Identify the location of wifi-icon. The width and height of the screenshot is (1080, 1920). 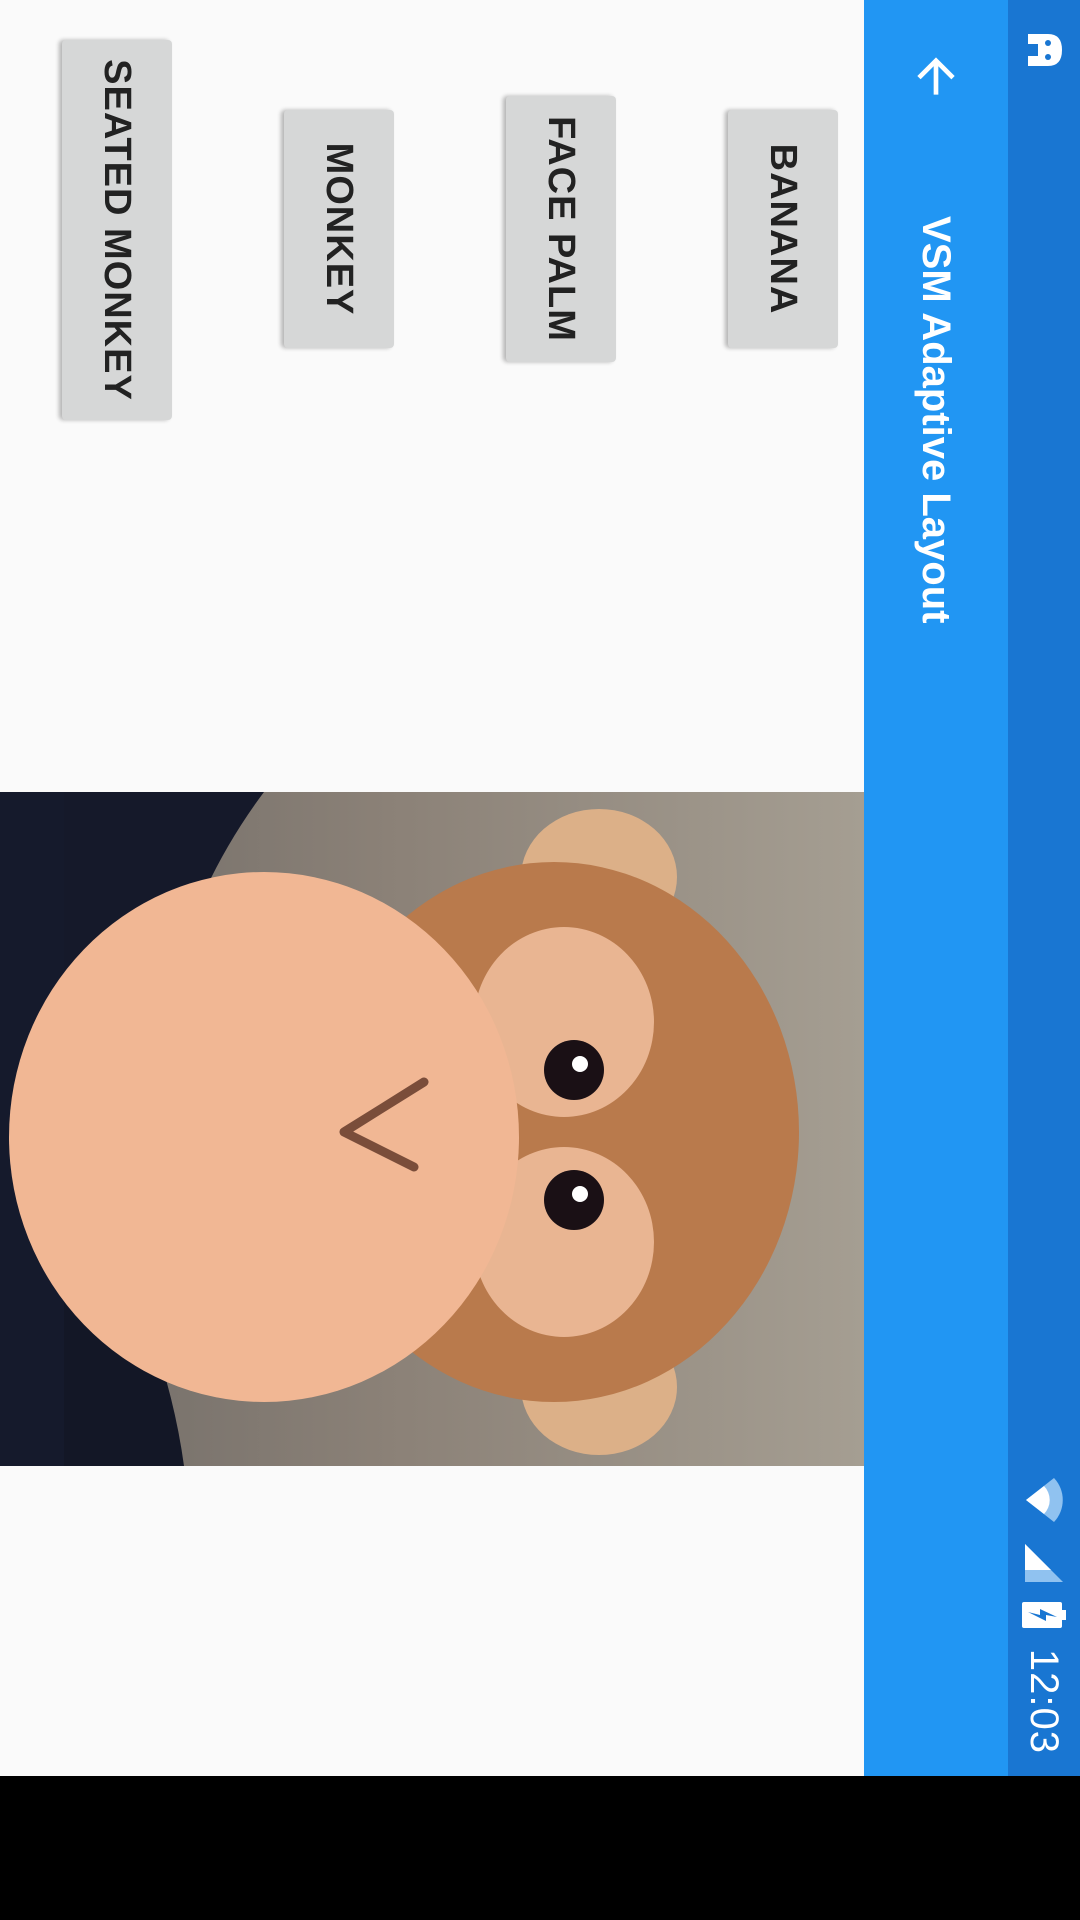
(1044, 1500).